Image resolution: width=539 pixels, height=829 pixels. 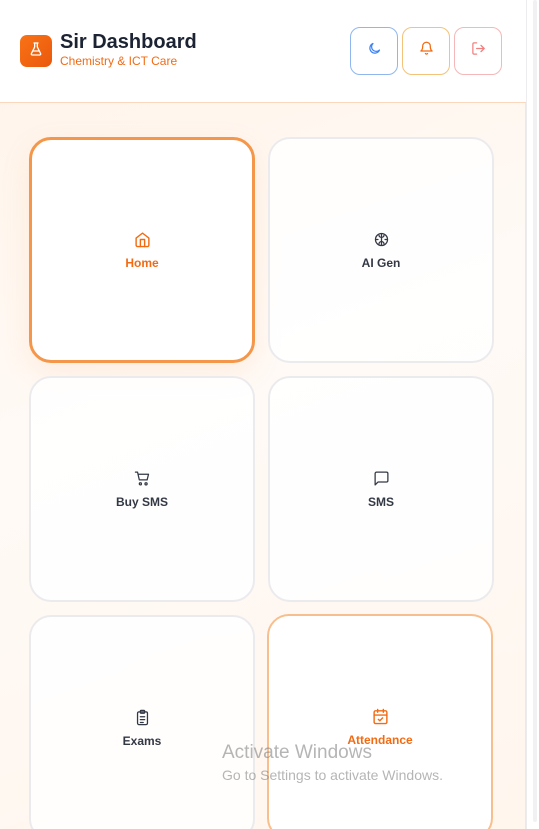 I want to click on tile-sms: SMS, so click(x=381, y=489).